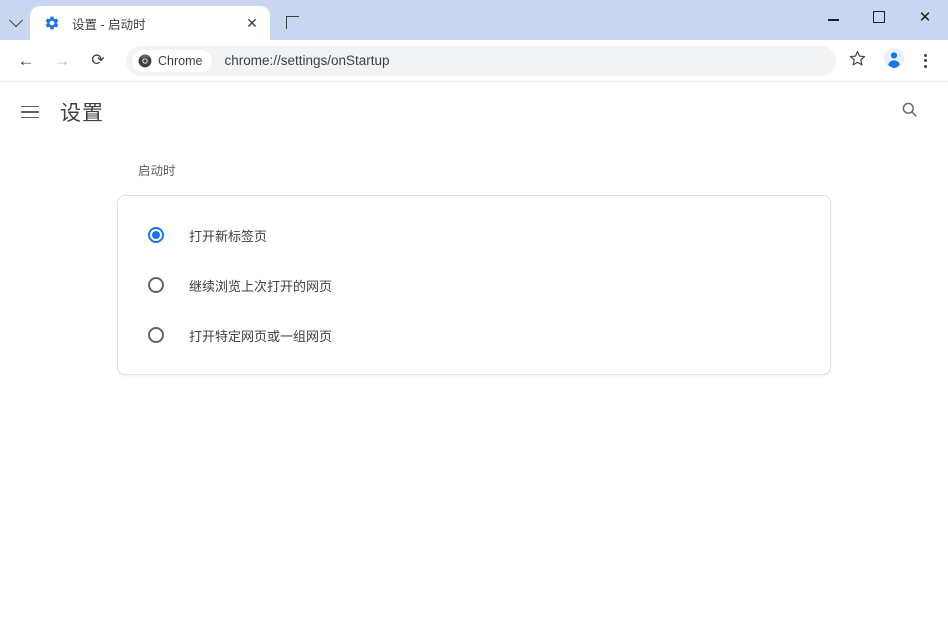  I want to click on url-text: chrome://settings/onStartup, so click(307, 60).